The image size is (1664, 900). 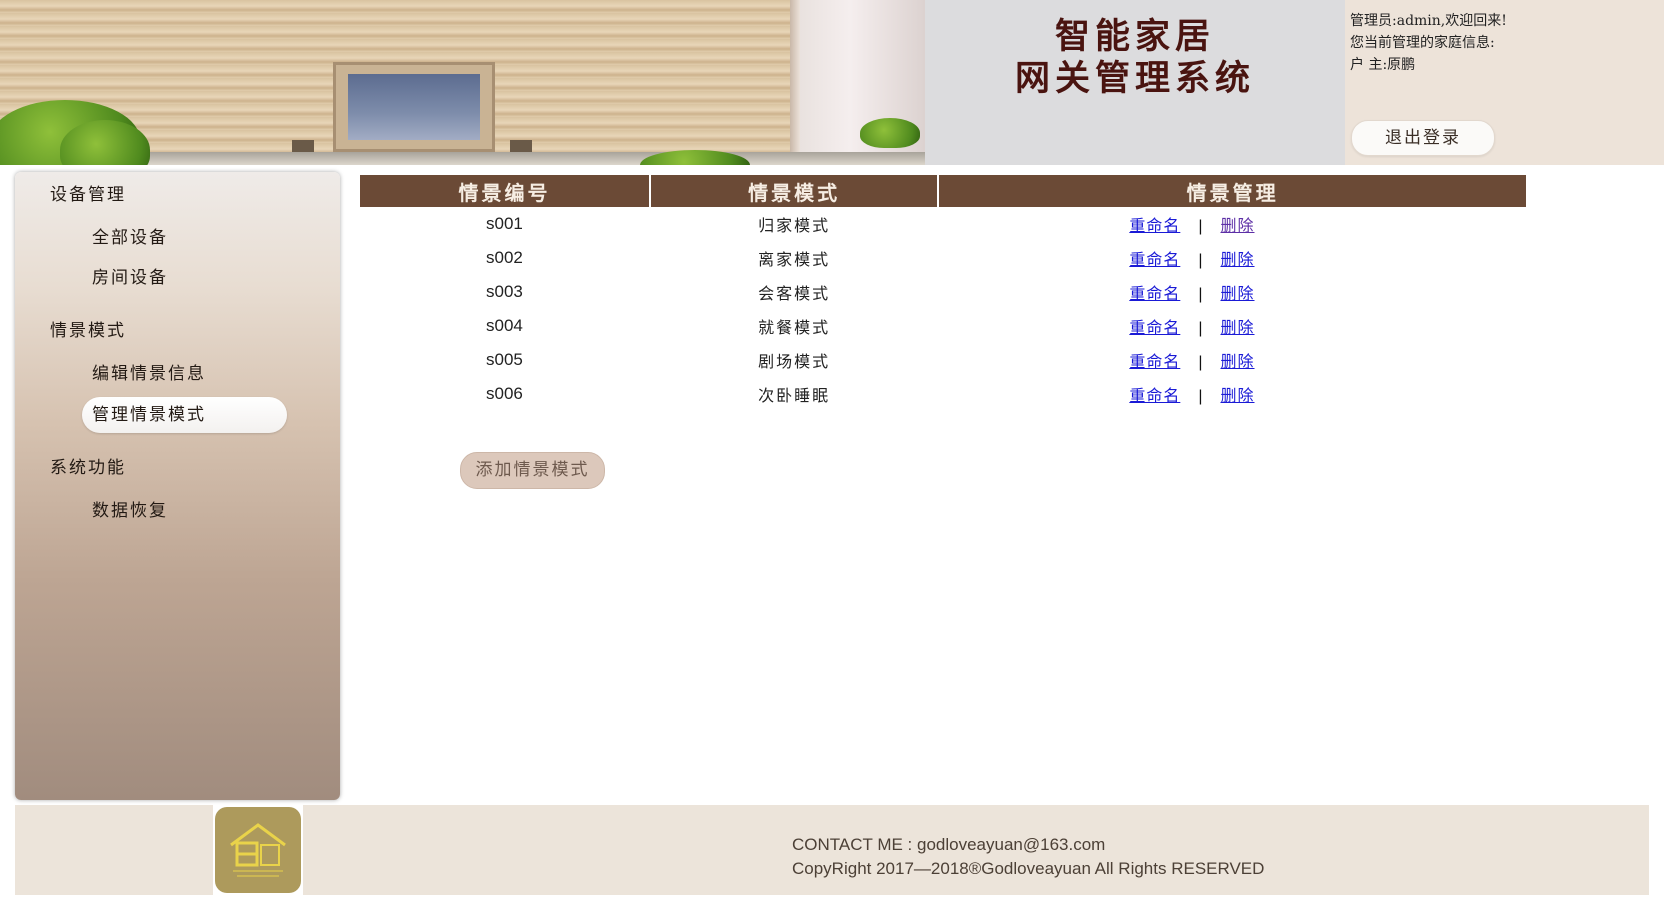 What do you see at coordinates (504, 223) in the screenshot?
I see `scene-id-cell: s001` at bounding box center [504, 223].